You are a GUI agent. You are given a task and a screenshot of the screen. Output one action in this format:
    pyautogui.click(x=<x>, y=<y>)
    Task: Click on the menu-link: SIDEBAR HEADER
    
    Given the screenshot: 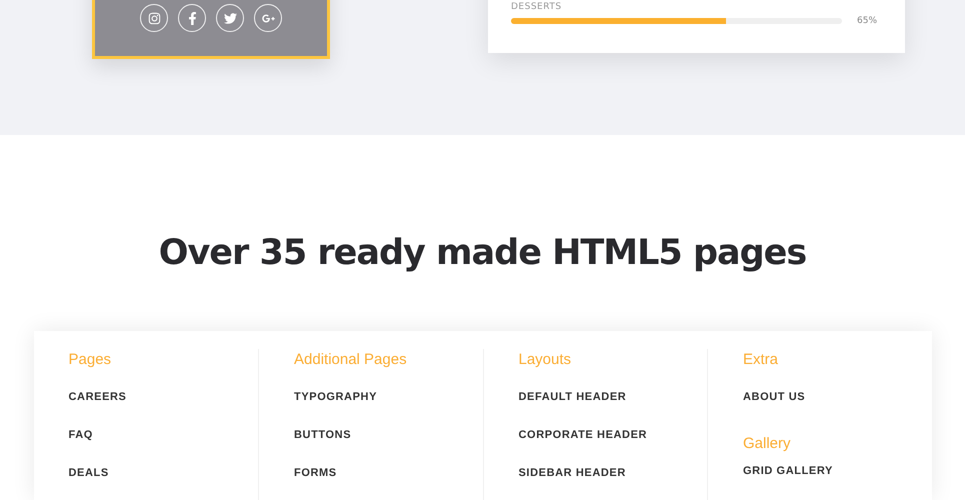 What is the action you would take?
    pyautogui.click(x=612, y=473)
    